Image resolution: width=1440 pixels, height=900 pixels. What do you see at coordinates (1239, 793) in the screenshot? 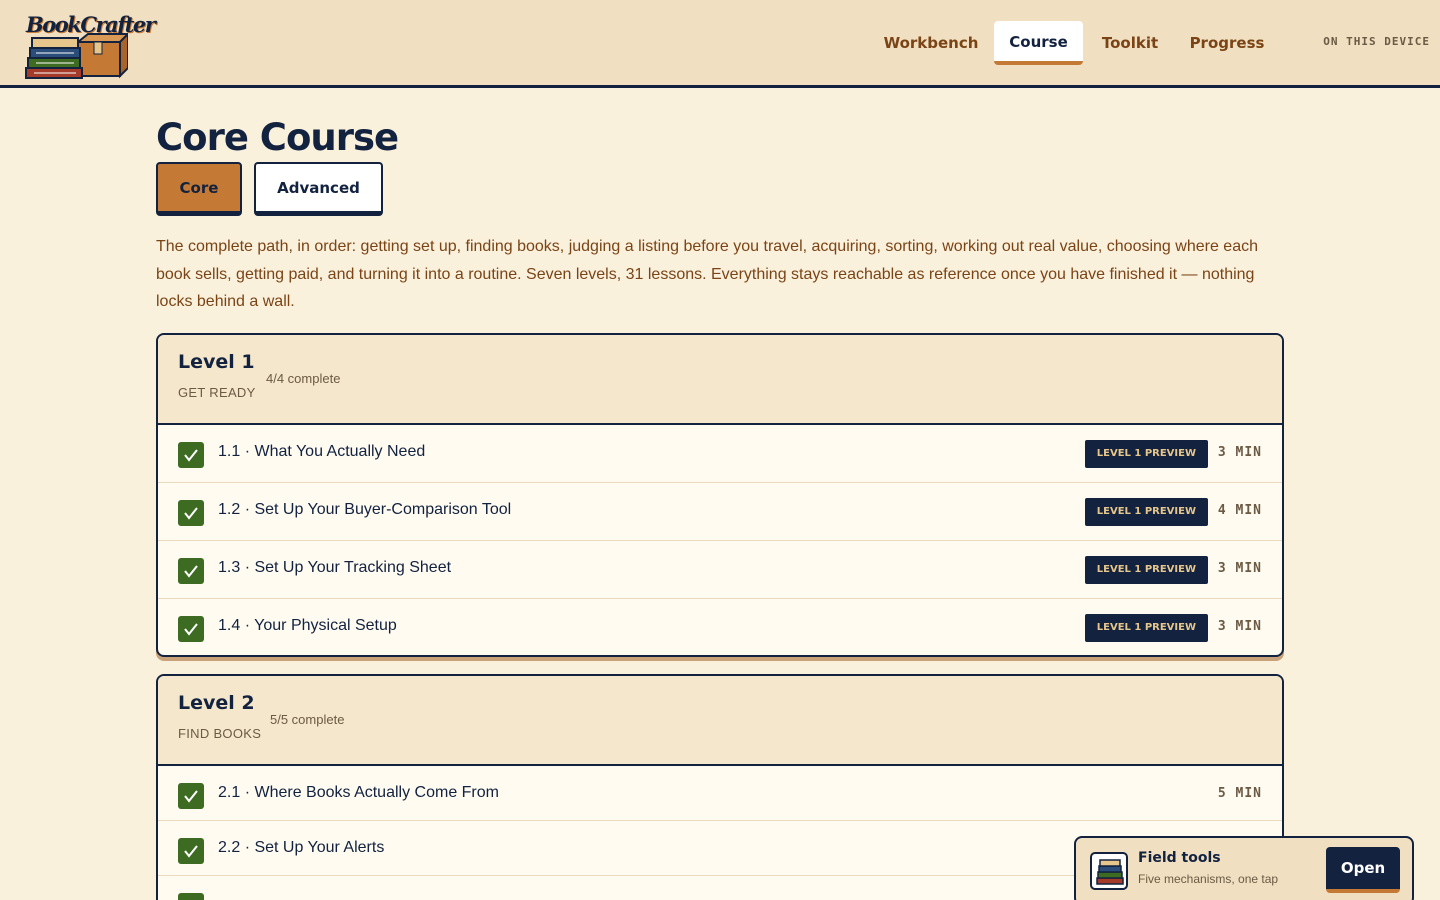
I see `lesson-duration: 5 MIN` at bounding box center [1239, 793].